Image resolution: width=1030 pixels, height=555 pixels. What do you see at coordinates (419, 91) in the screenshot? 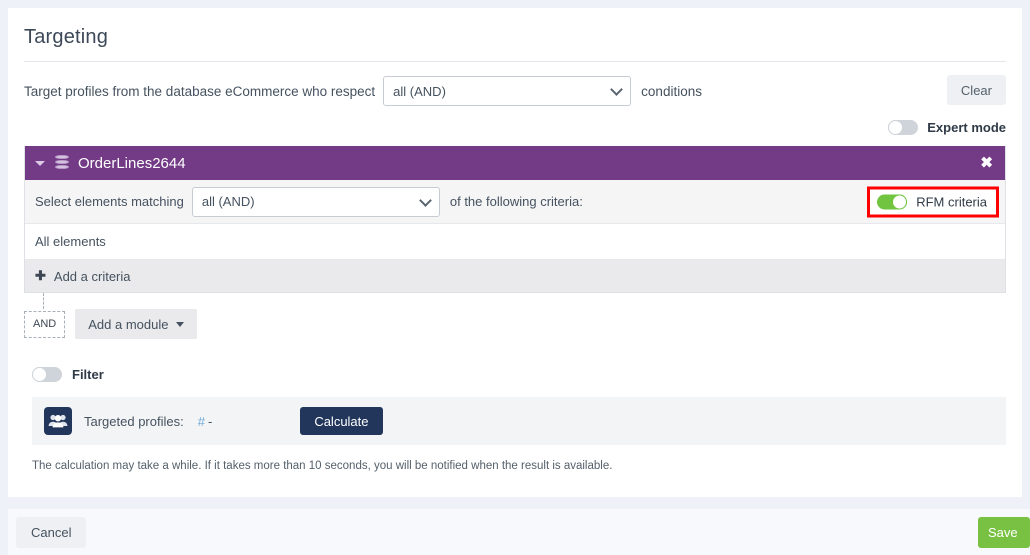
I see `target-match-value: all (AND)` at bounding box center [419, 91].